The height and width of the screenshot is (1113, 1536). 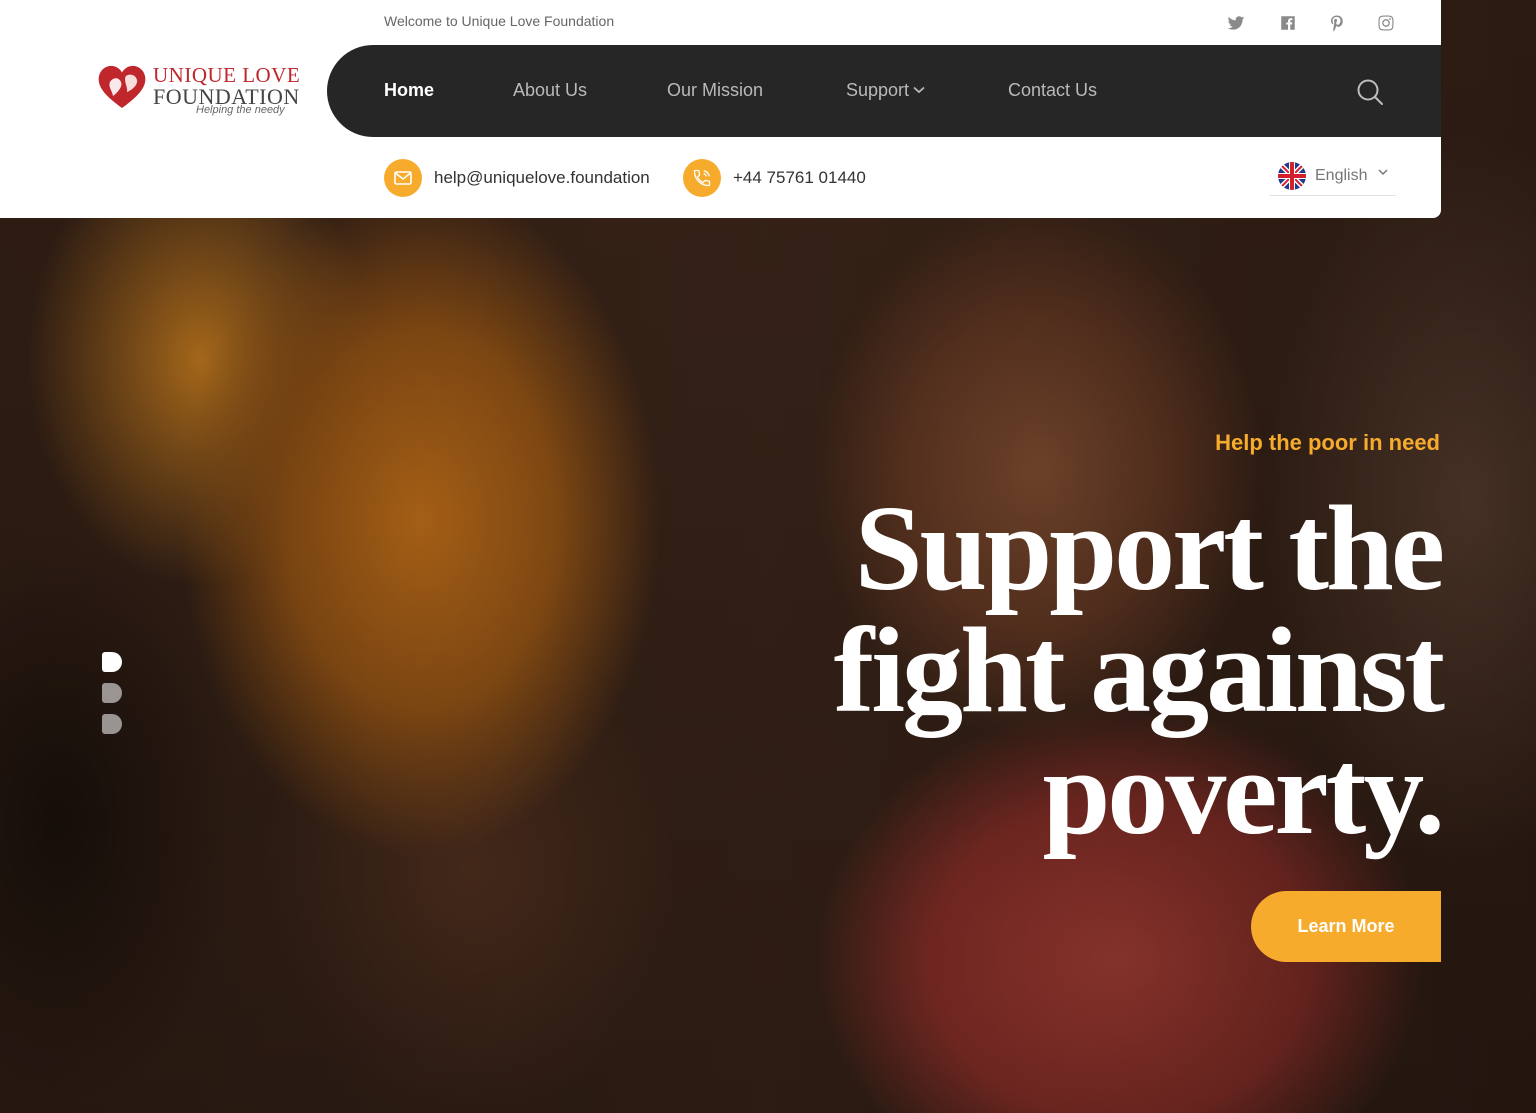 What do you see at coordinates (1386, 23) in the screenshot?
I see `instagram-icon` at bounding box center [1386, 23].